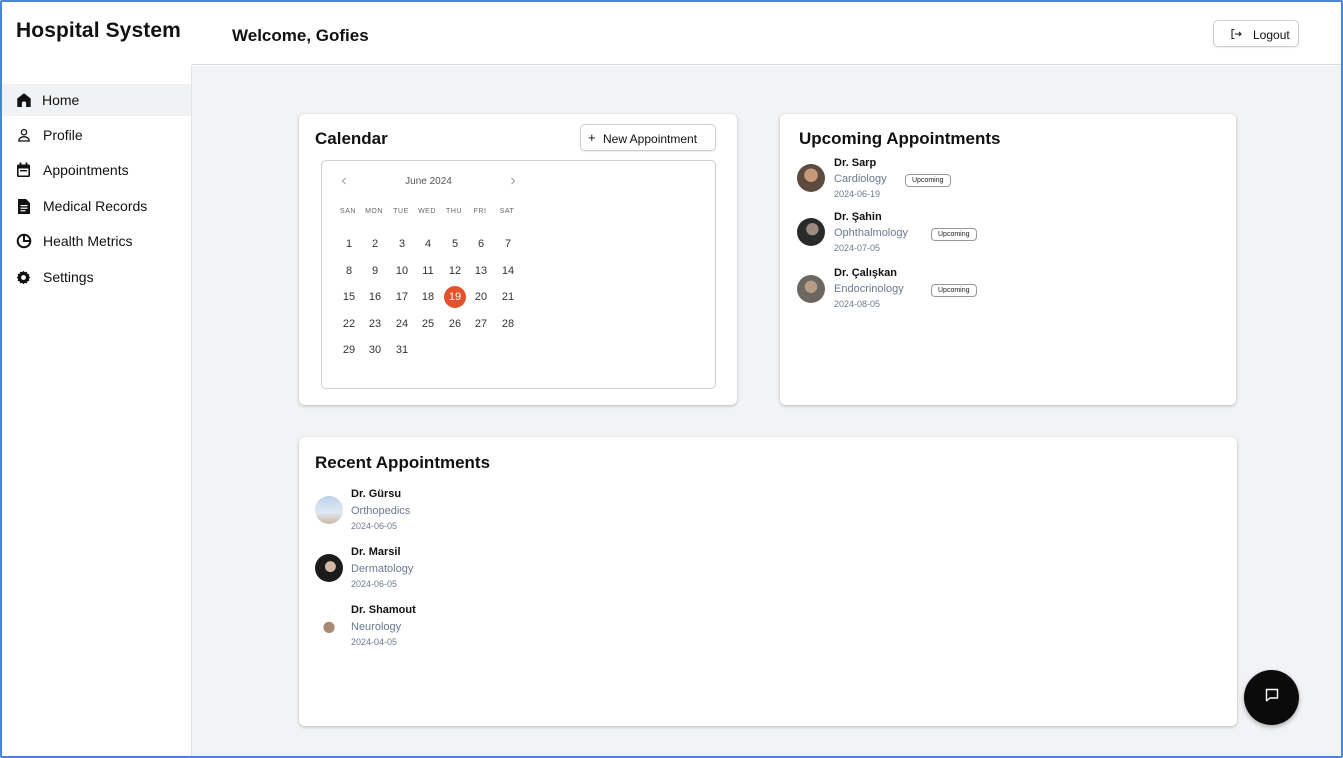 The image size is (1343, 758). Describe the element at coordinates (455, 244) in the screenshot. I see `calendar-day: 5` at that location.